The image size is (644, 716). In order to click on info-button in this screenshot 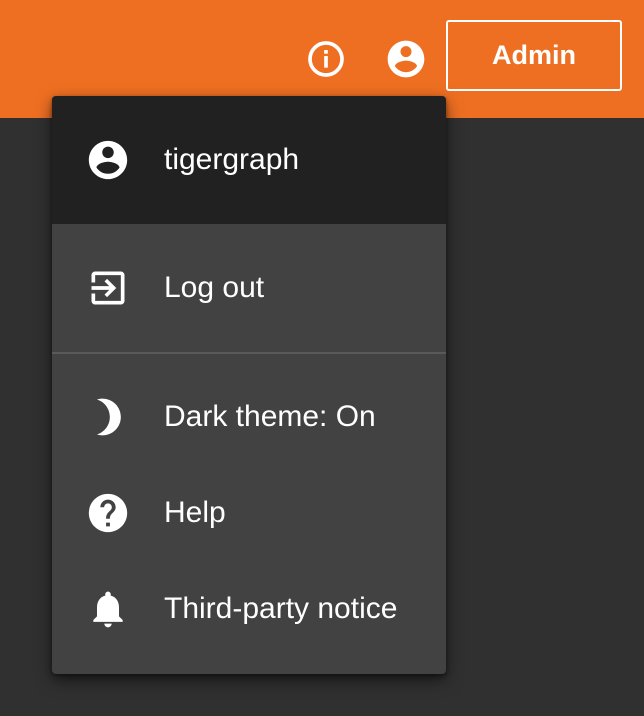, I will do `click(326, 59)`.